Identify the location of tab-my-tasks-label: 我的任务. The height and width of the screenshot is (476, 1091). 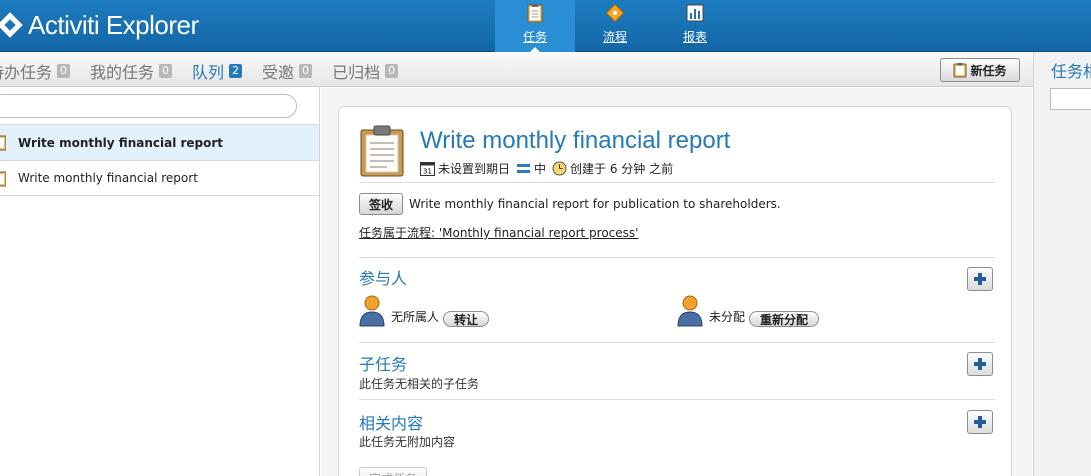
(122, 72).